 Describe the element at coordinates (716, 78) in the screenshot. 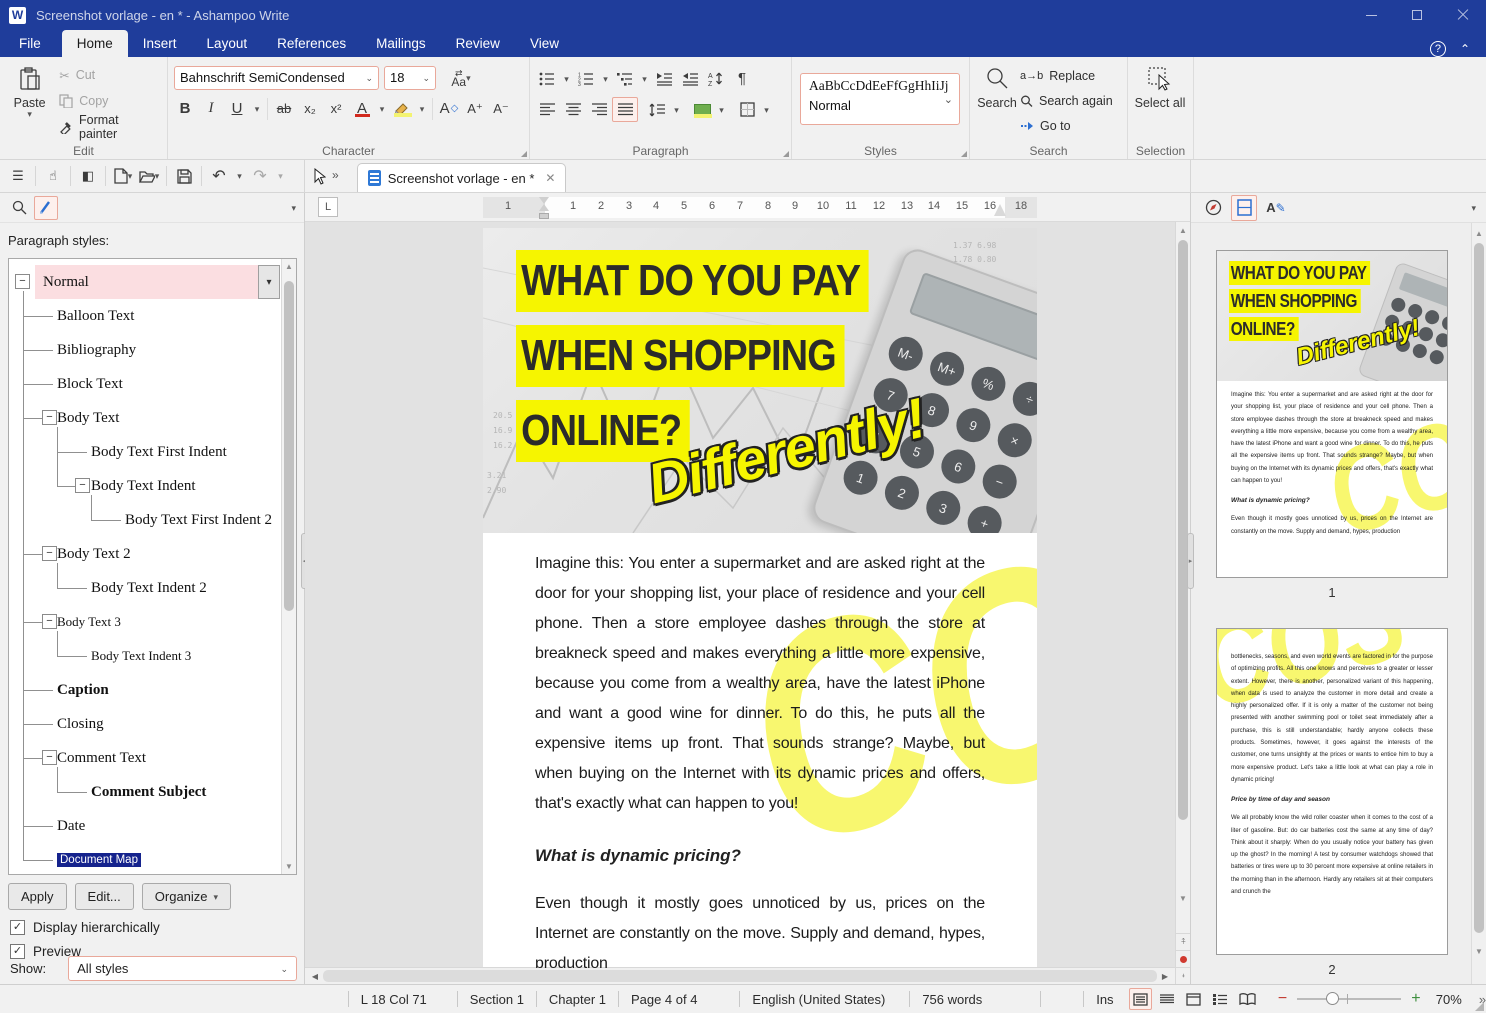

I see `sort-button: AZ` at that location.